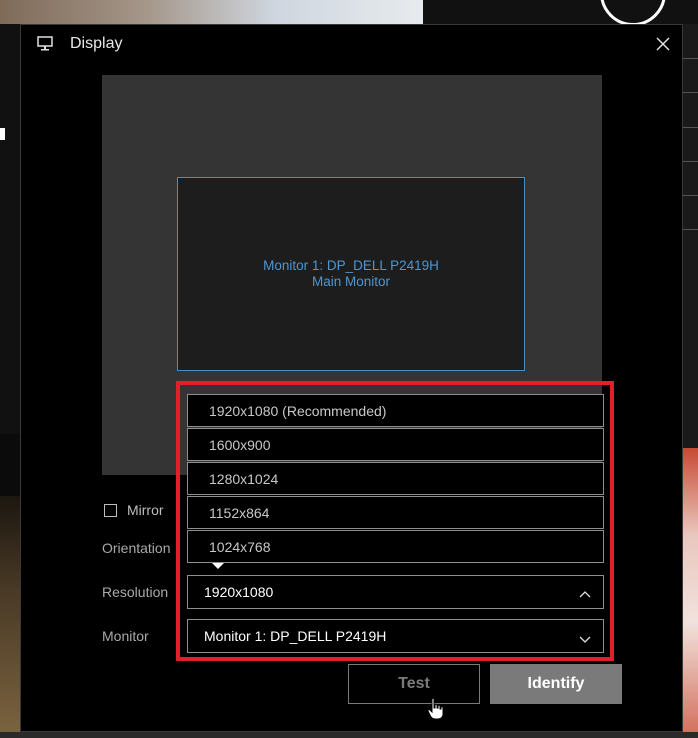 The width and height of the screenshot is (698, 738). I want to click on background-image-right, so click(690, 593).